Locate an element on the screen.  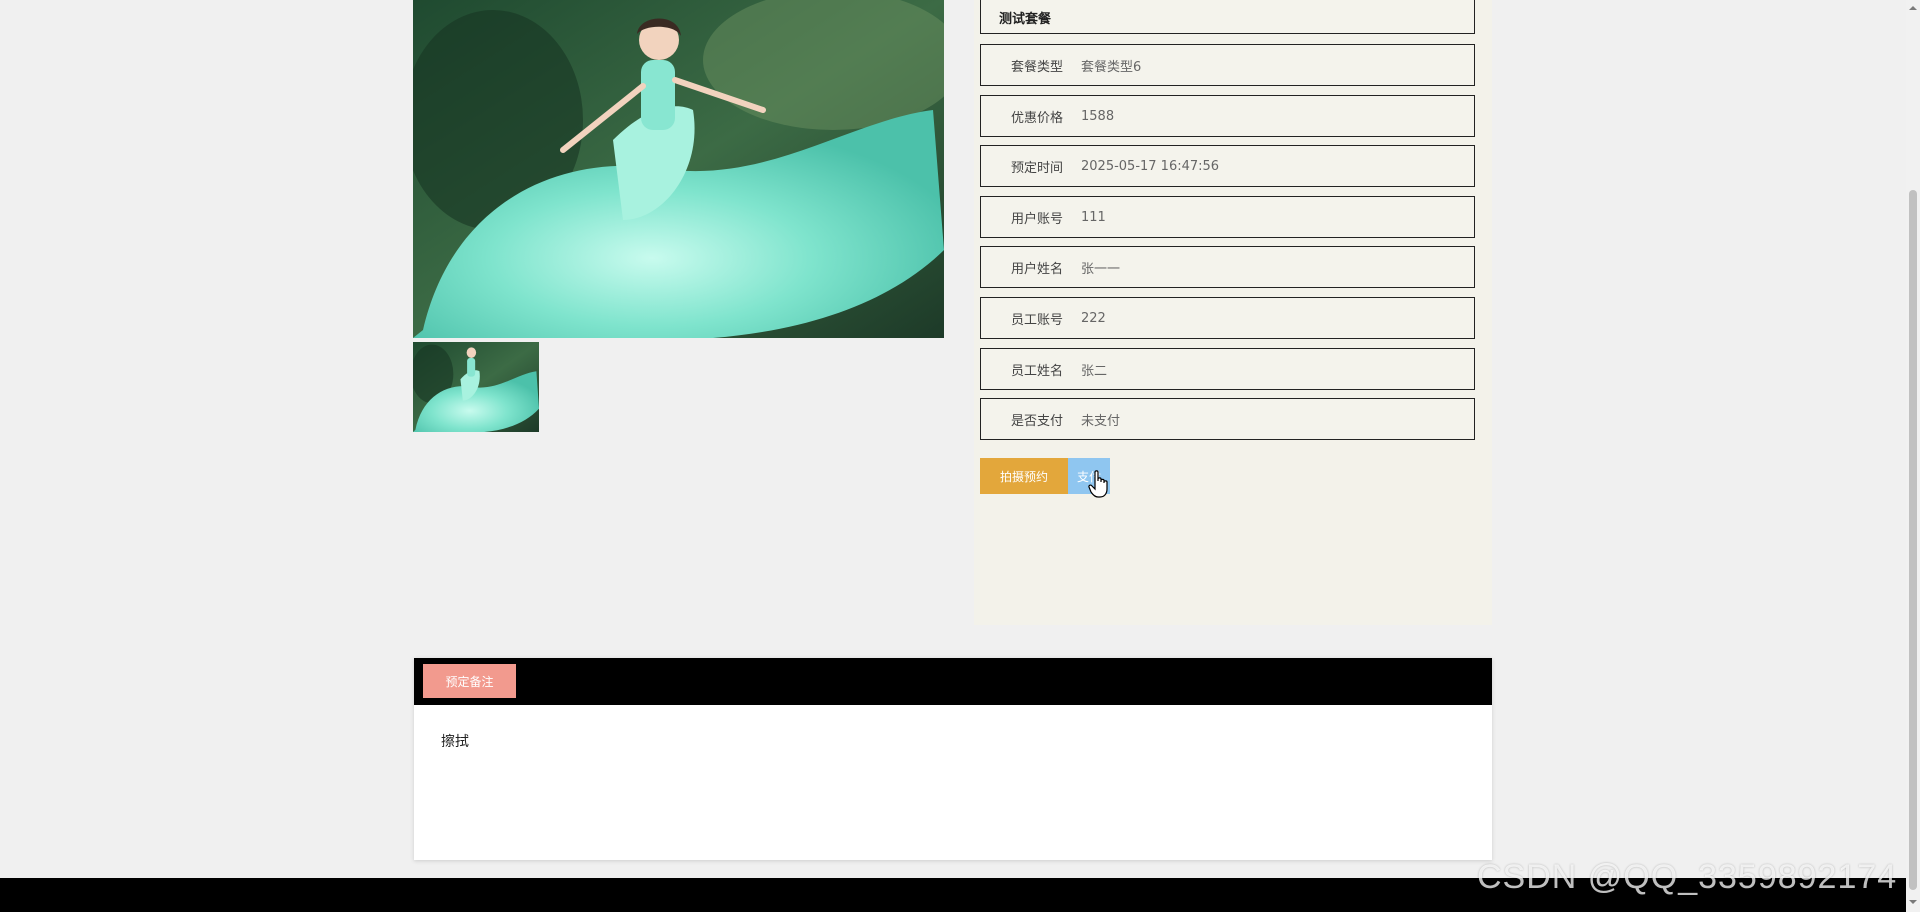
thumbnail-image is located at coordinates (476, 387).